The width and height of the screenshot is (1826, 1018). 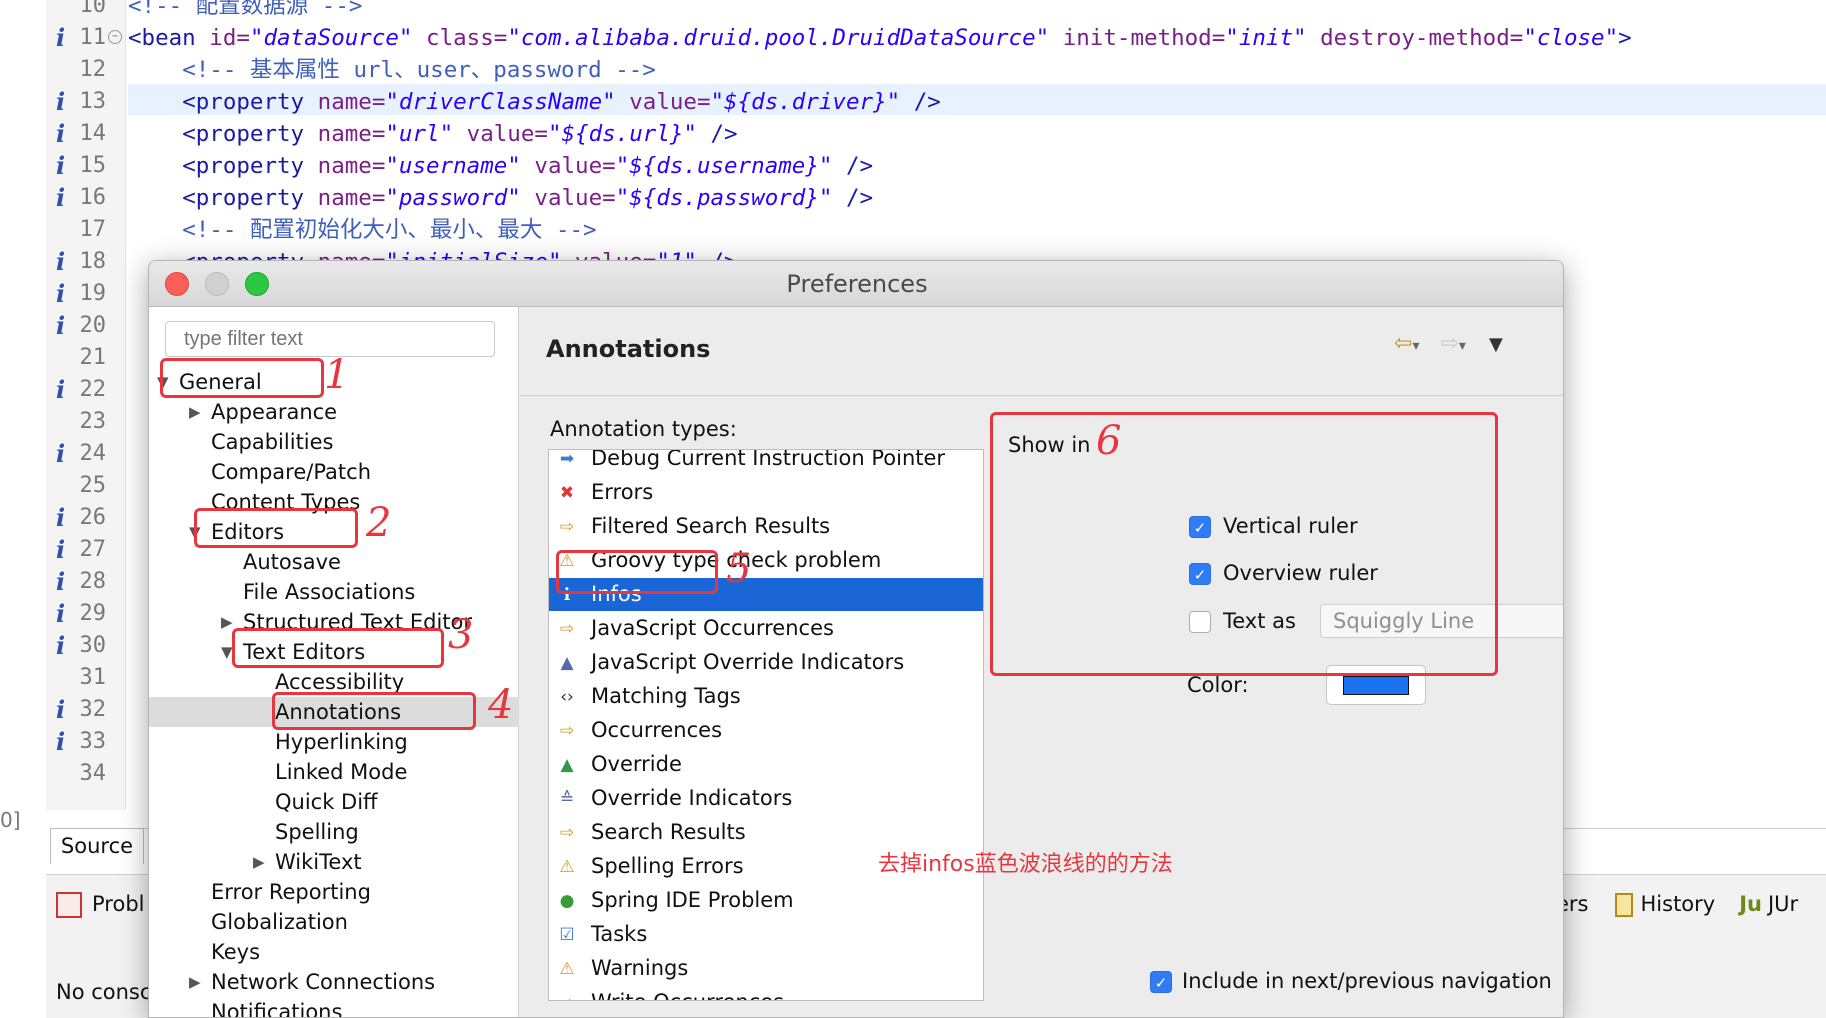 I want to click on step-number-4: 4, so click(x=501, y=705).